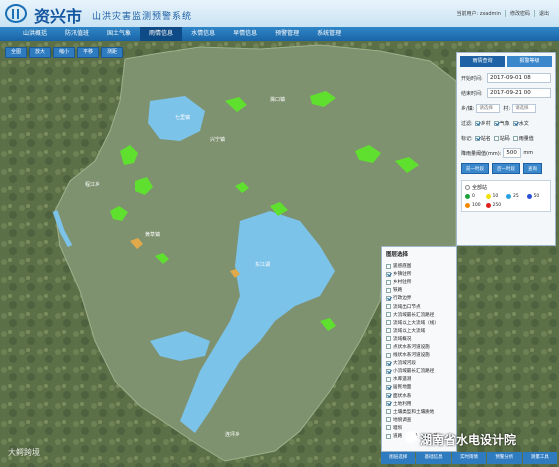  I want to click on layer-item: 小流域最长汇流路径, so click(419, 371).